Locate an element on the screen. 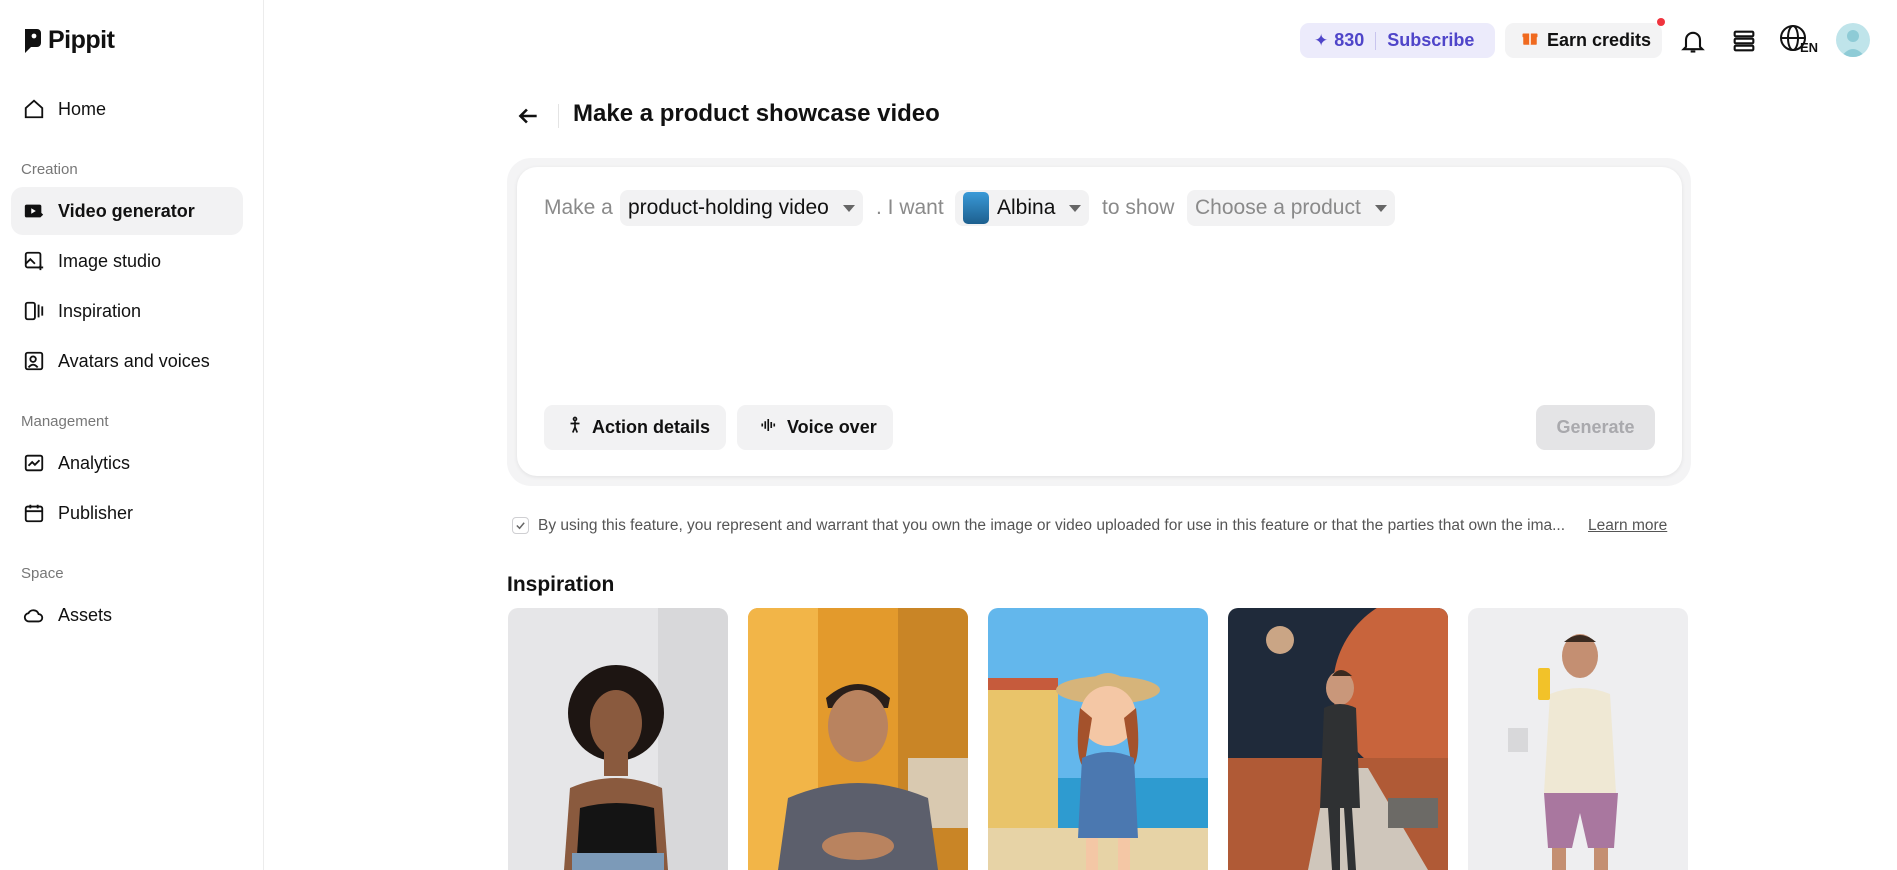  avatar-name: Albina is located at coordinates (1026, 207).